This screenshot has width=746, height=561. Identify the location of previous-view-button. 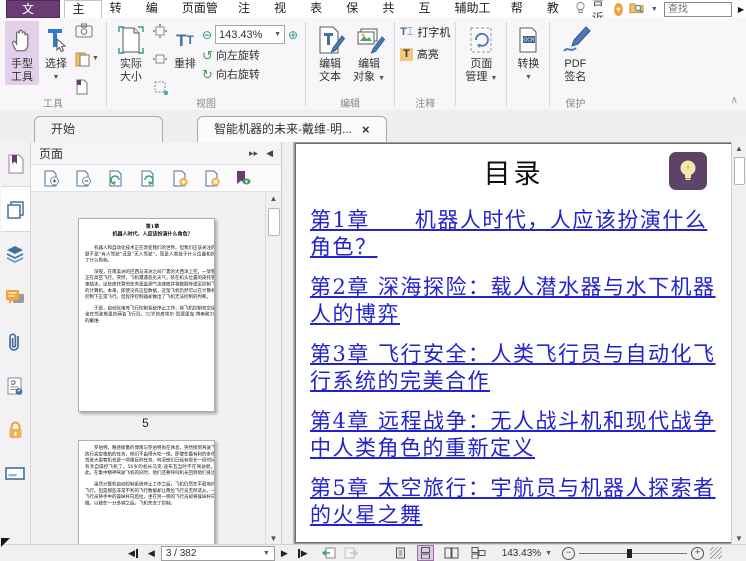
(328, 553).